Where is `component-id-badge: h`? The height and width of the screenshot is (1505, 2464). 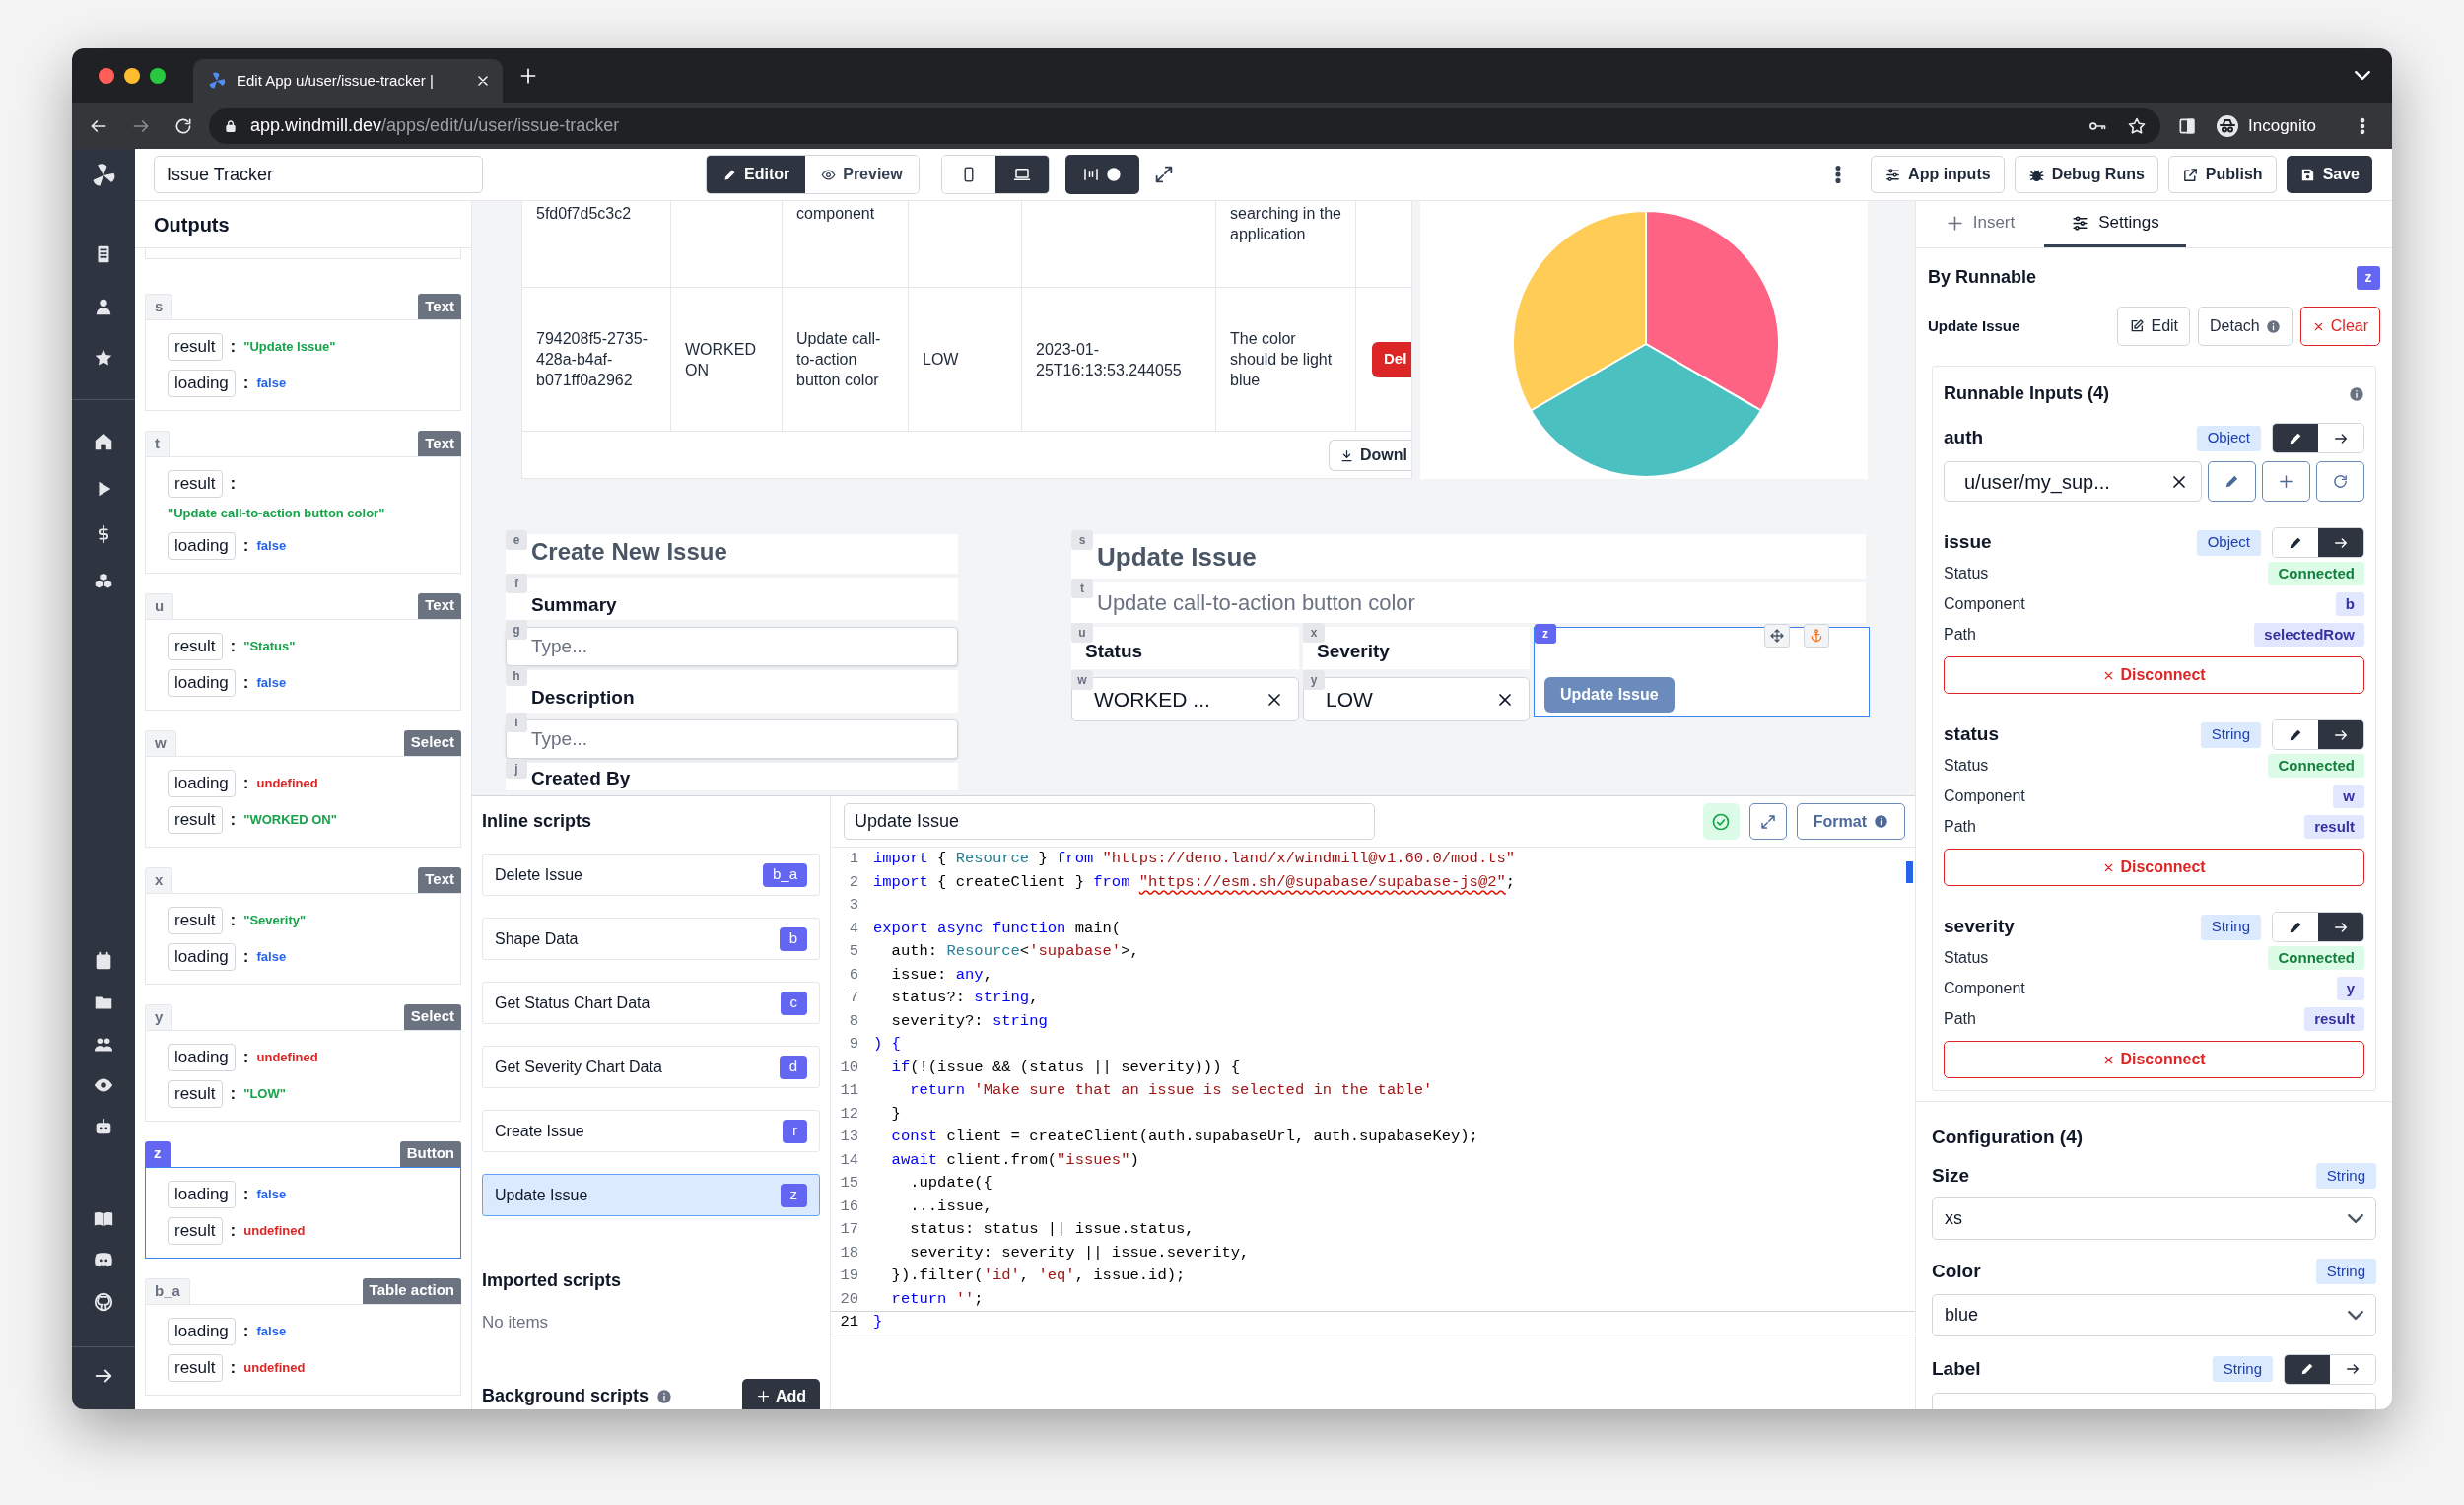
component-id-badge: h is located at coordinates (516, 676).